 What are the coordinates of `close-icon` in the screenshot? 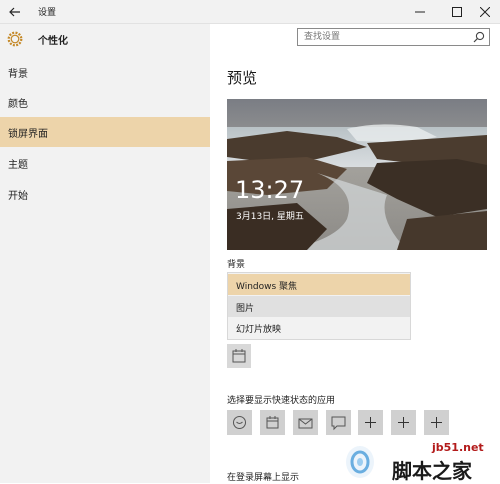 It's located at (485, 11).